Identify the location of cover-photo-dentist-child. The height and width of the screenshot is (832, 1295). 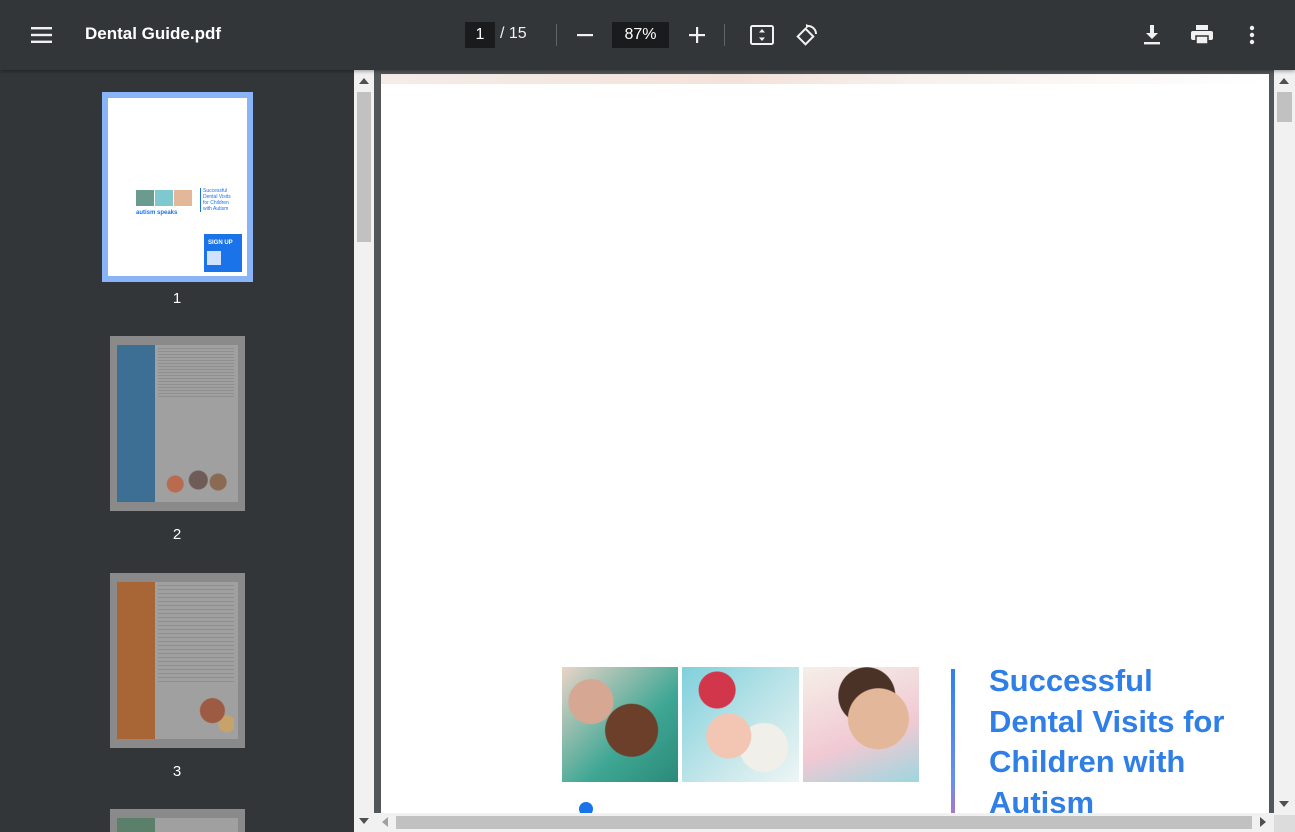
(620, 724).